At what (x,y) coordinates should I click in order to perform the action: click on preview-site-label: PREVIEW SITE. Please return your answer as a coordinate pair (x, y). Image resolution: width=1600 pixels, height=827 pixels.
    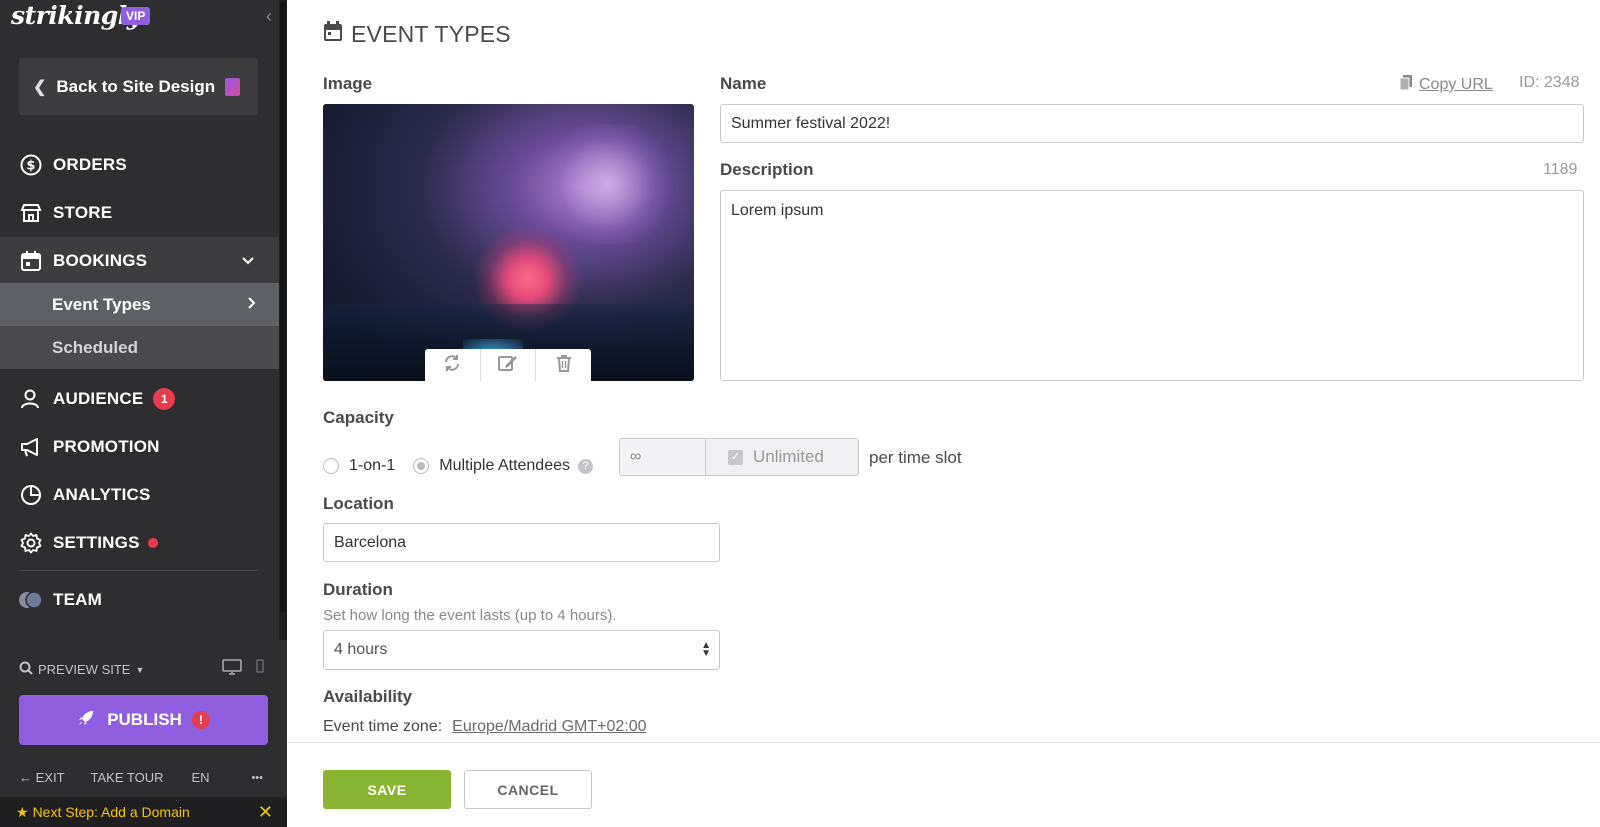
    Looking at the image, I should click on (84, 669).